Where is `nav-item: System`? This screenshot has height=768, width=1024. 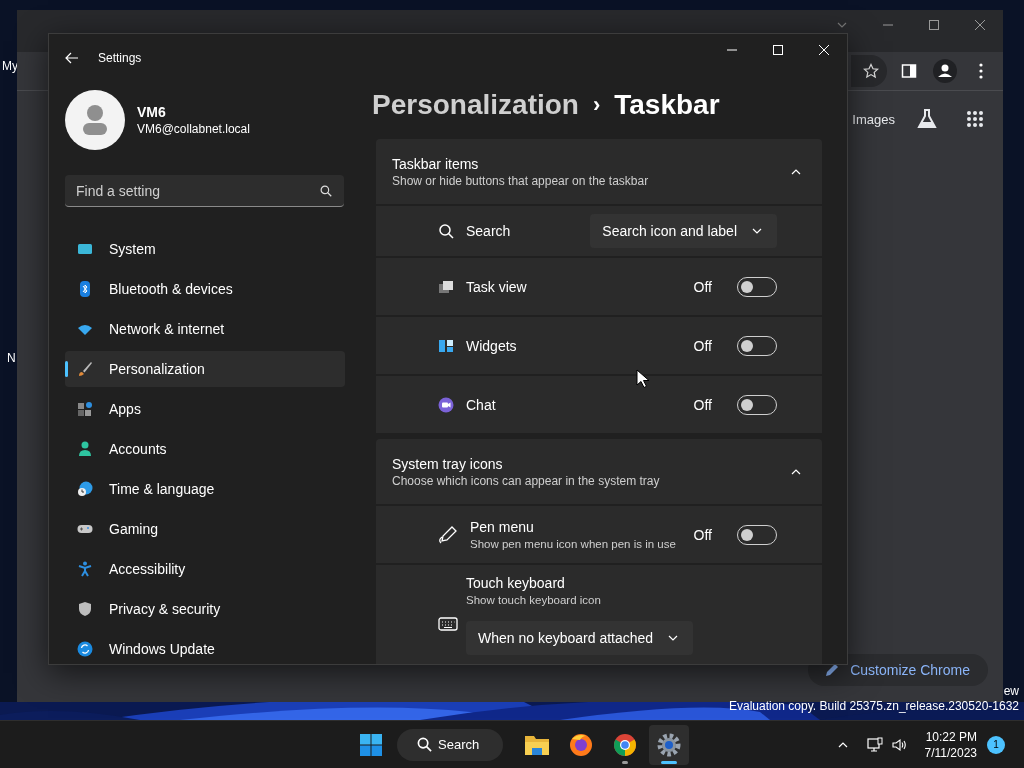 nav-item: System is located at coordinates (205, 249).